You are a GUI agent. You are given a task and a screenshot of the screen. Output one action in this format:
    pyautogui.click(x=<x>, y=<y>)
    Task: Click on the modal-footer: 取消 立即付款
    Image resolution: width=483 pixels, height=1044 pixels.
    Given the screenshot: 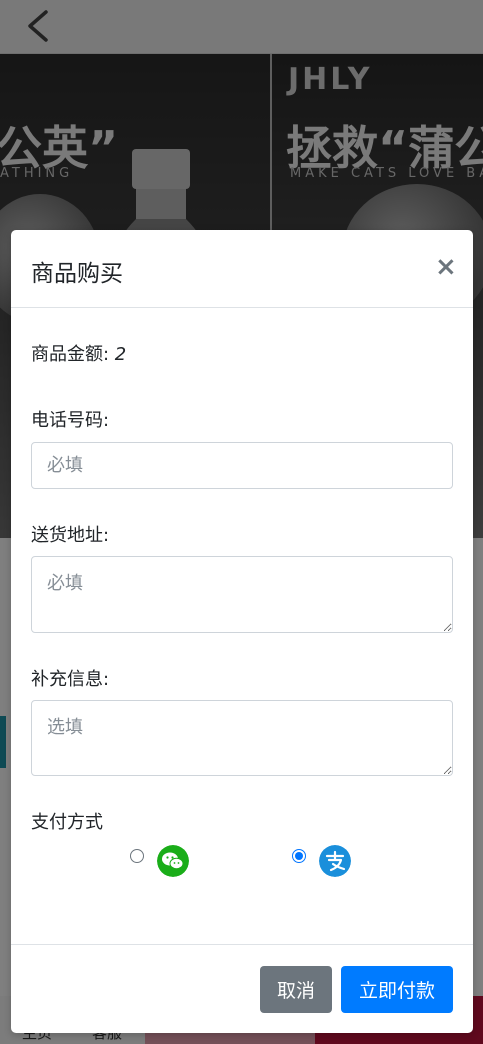 What is the action you would take?
    pyautogui.click(x=242, y=988)
    